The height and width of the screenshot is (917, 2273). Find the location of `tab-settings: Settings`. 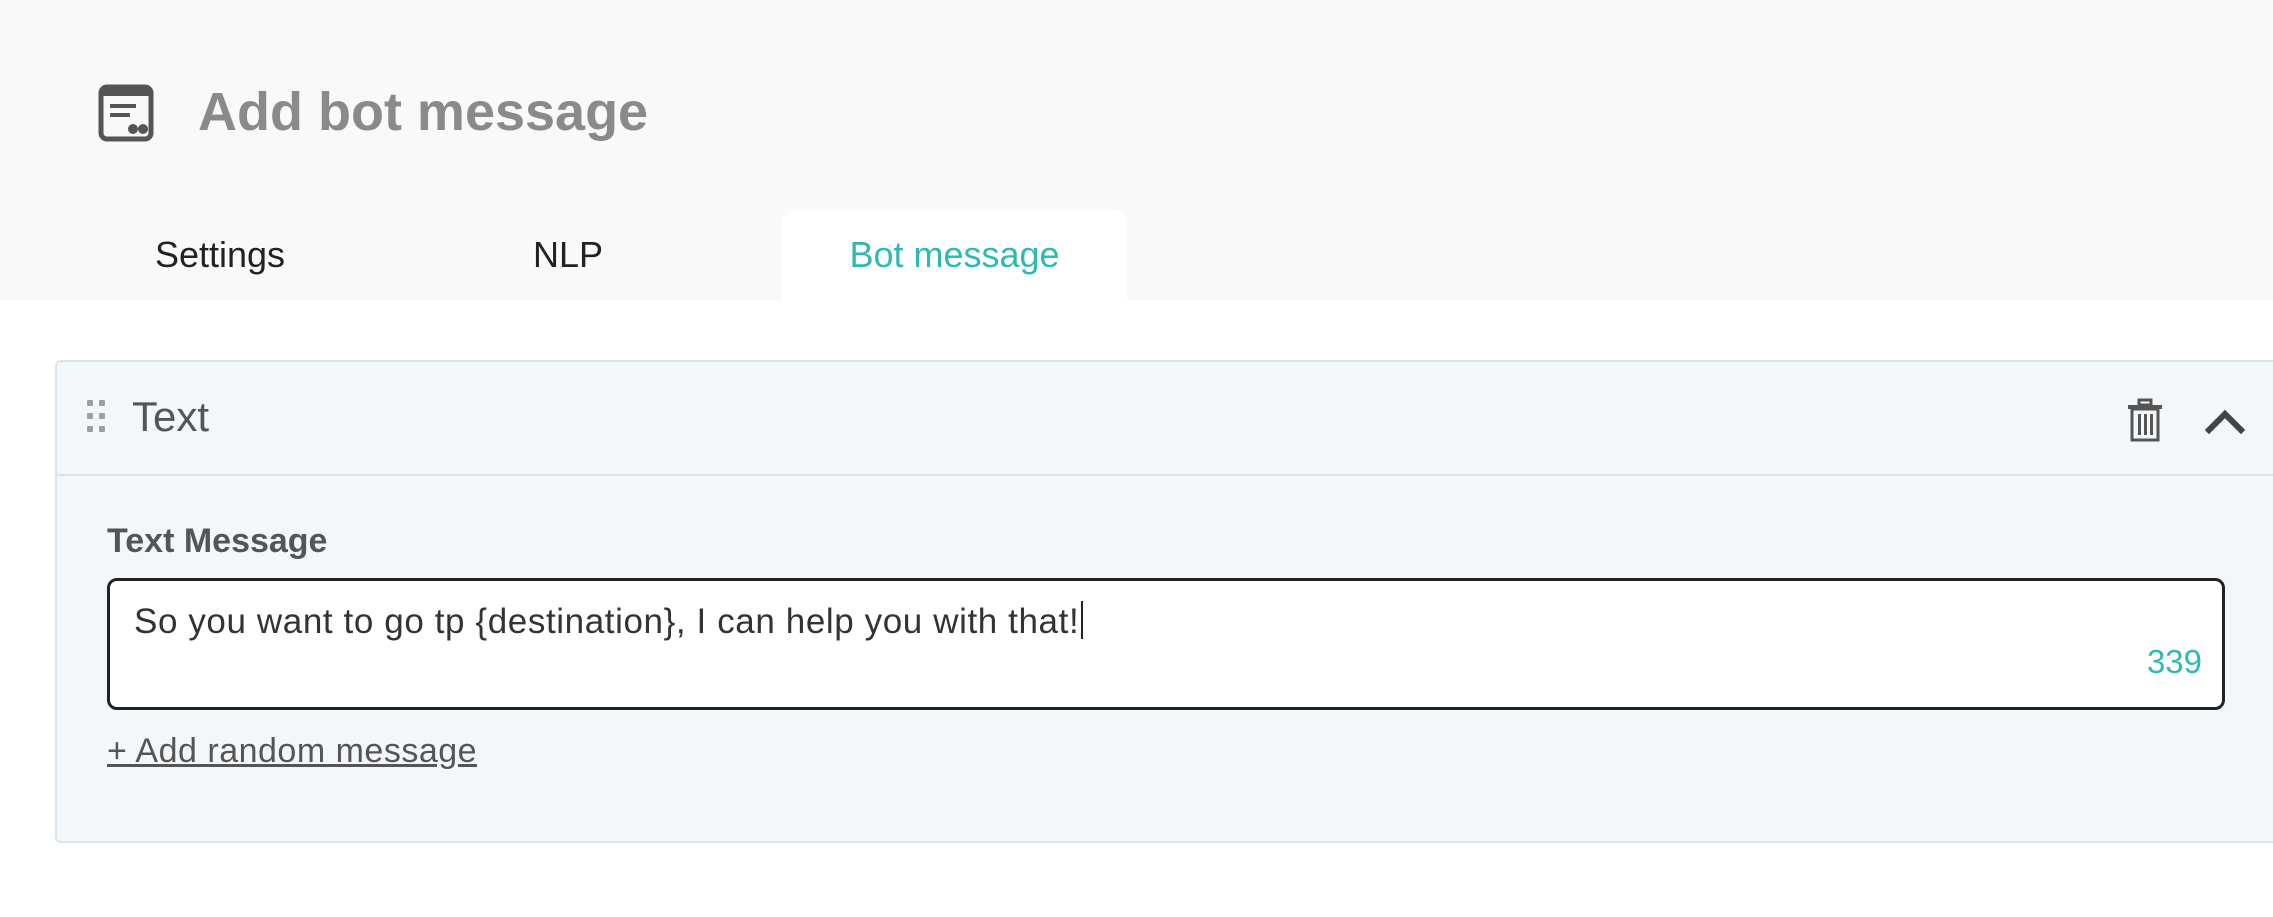

tab-settings: Settings is located at coordinates (220, 255).